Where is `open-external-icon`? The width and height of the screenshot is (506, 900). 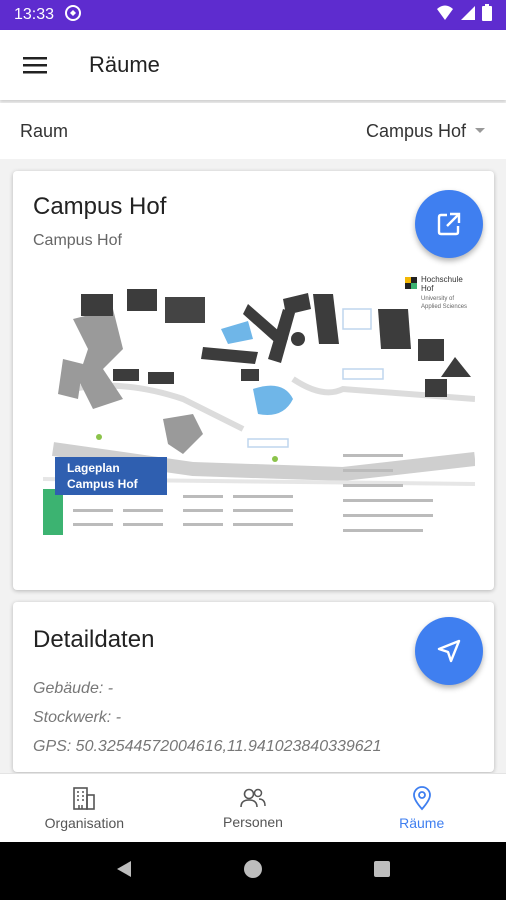 open-external-icon is located at coordinates (449, 224).